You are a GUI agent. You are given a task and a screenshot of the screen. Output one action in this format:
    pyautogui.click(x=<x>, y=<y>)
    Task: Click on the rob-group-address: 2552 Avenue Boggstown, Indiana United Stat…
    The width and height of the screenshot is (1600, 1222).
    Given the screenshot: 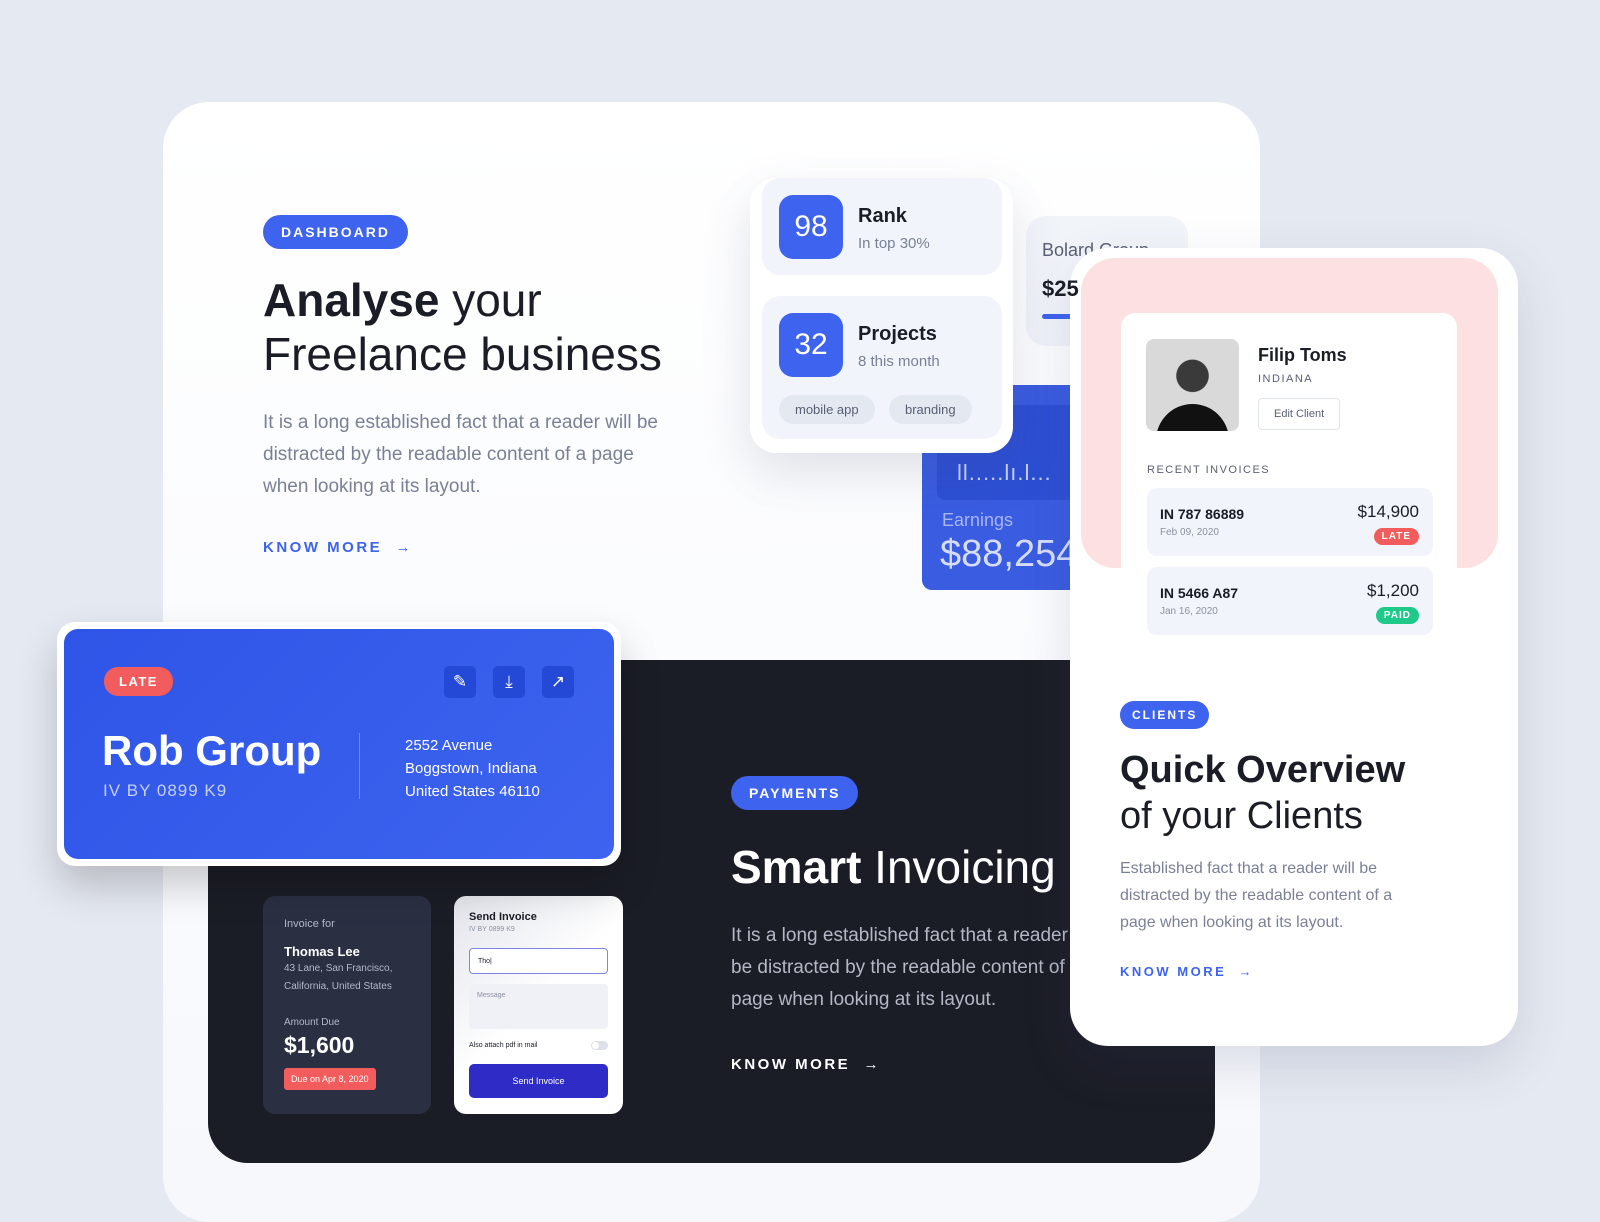 What is the action you would take?
    pyautogui.click(x=472, y=768)
    